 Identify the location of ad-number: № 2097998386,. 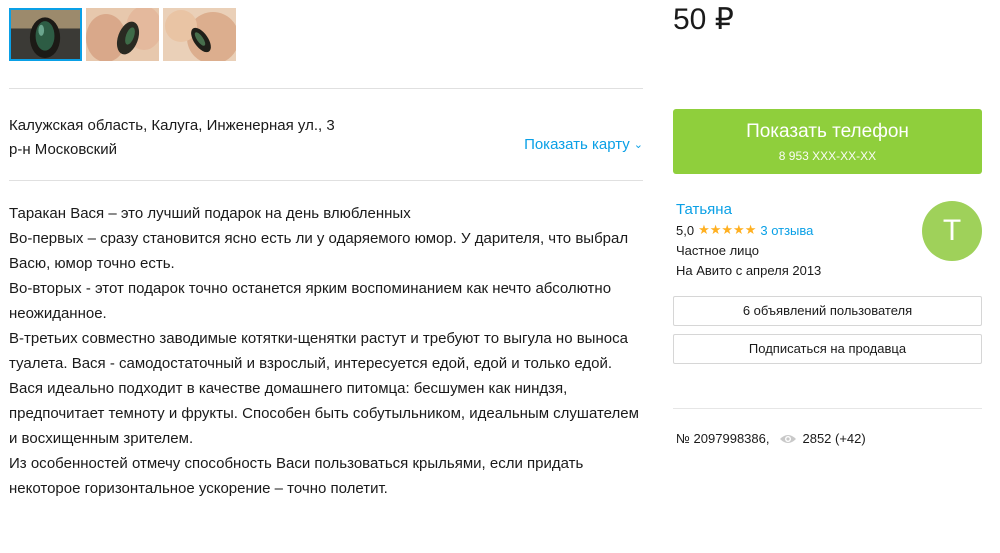
(723, 438).